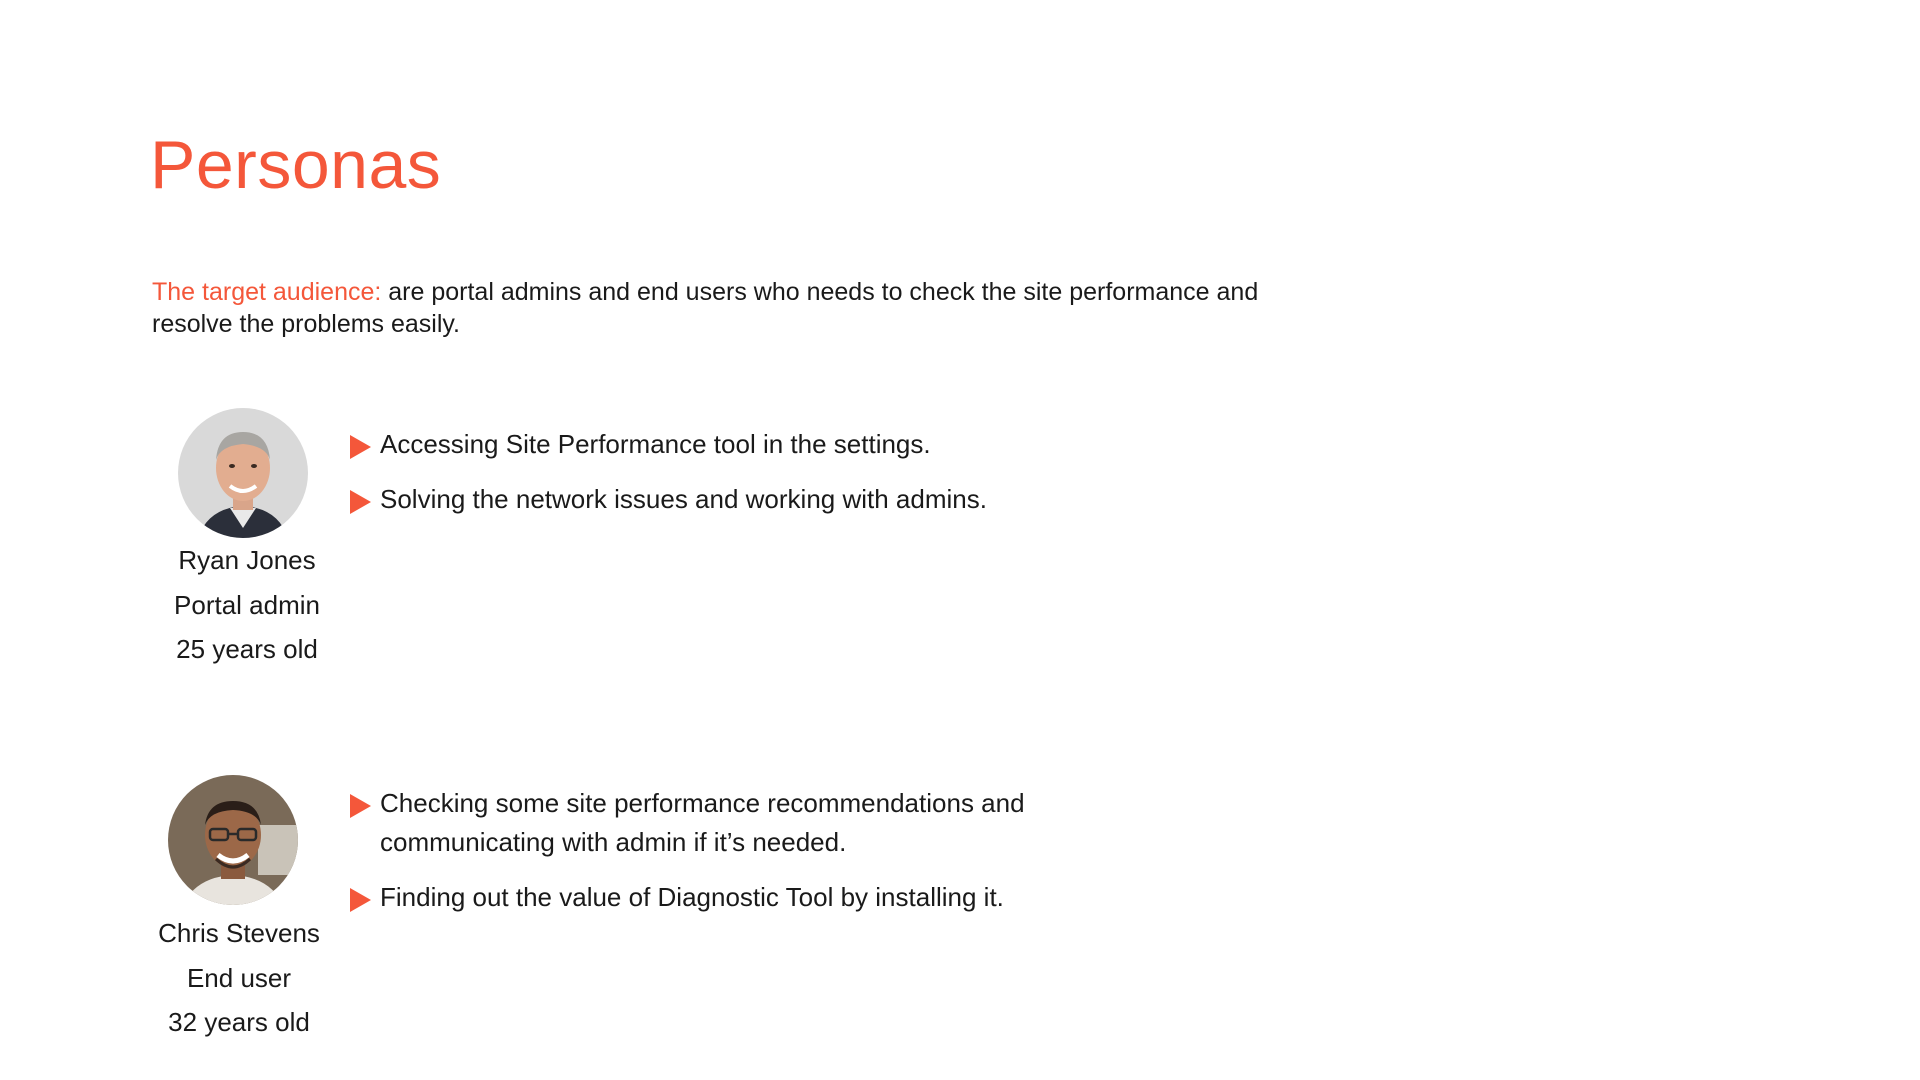 This screenshot has width=1920, height=1080. I want to click on page-title: Personas, so click(296, 165).